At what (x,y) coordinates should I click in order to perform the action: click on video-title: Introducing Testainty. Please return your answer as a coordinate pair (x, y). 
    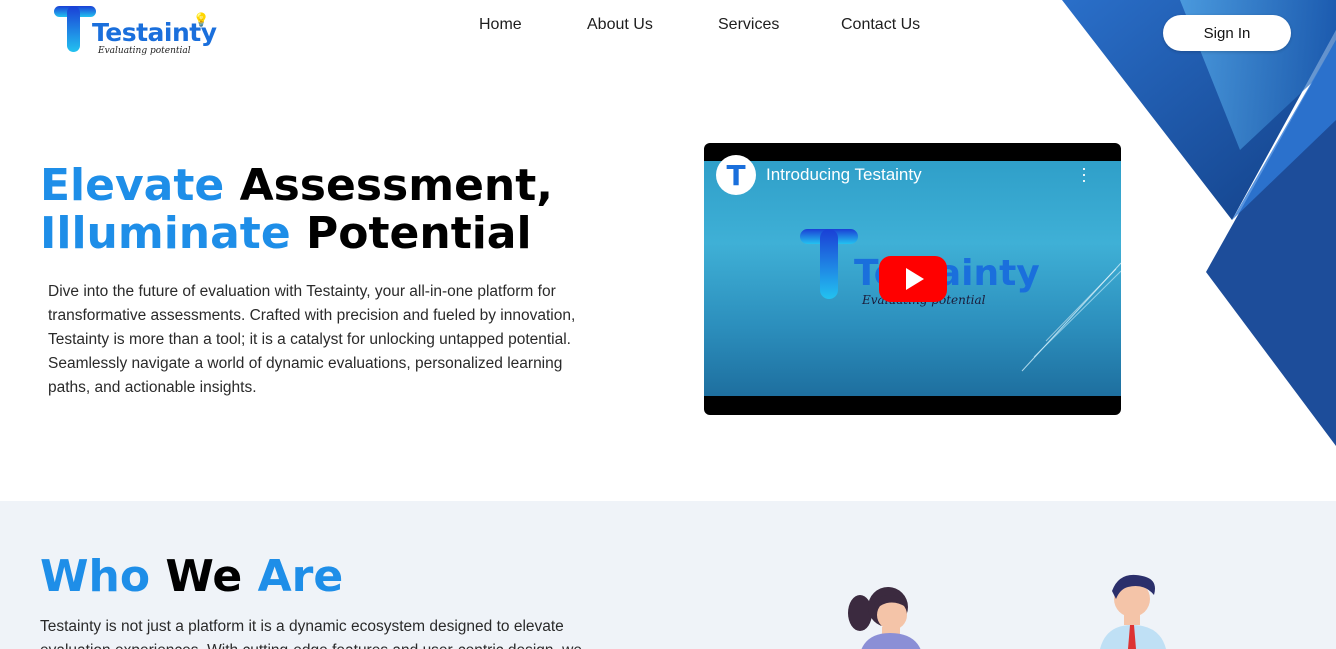
    Looking at the image, I should click on (844, 175).